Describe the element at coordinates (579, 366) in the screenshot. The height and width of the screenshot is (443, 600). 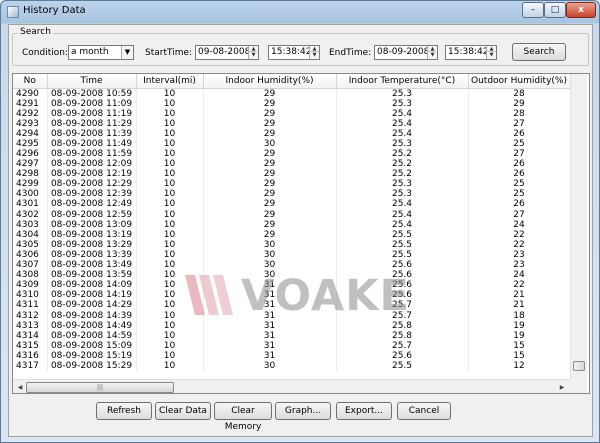
I see `vertical-scroll-thumb` at that location.